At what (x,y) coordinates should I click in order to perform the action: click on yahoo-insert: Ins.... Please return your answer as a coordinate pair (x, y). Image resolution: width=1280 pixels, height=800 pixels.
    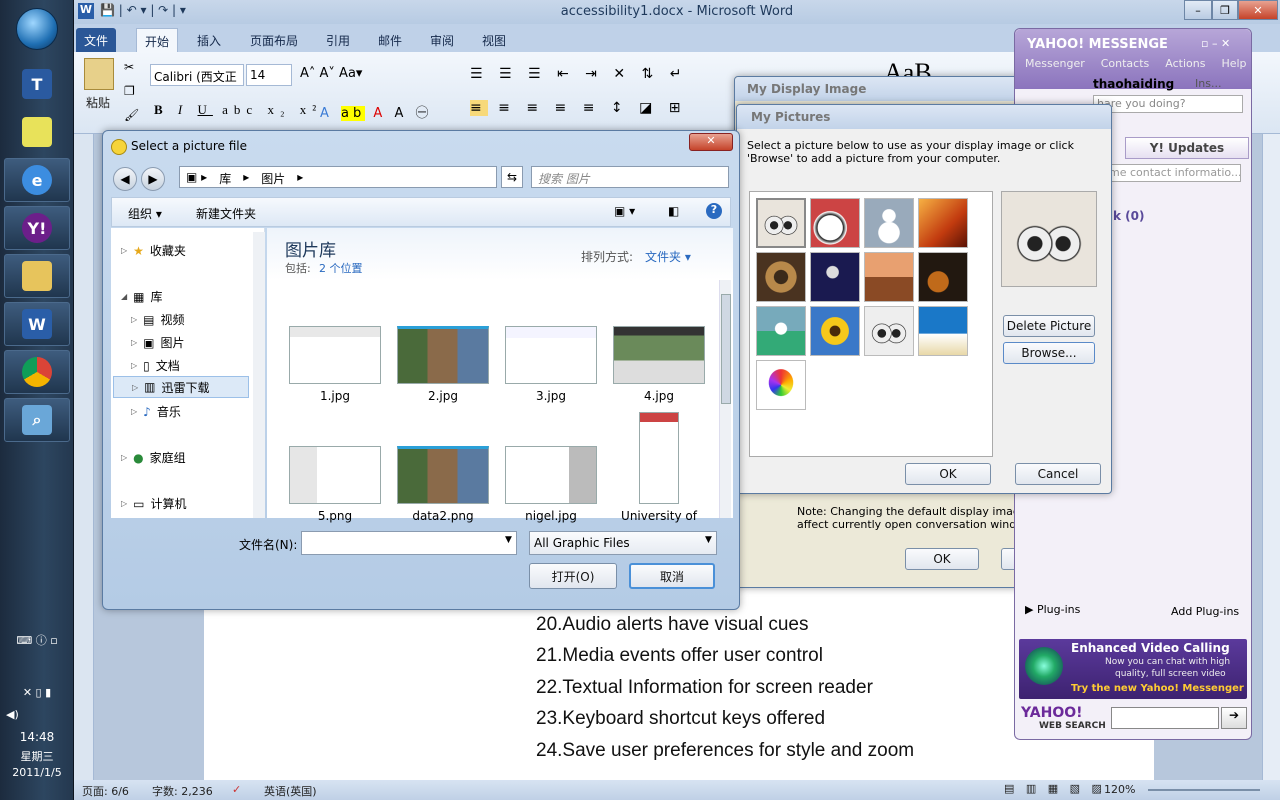
    Looking at the image, I should click on (1208, 83).